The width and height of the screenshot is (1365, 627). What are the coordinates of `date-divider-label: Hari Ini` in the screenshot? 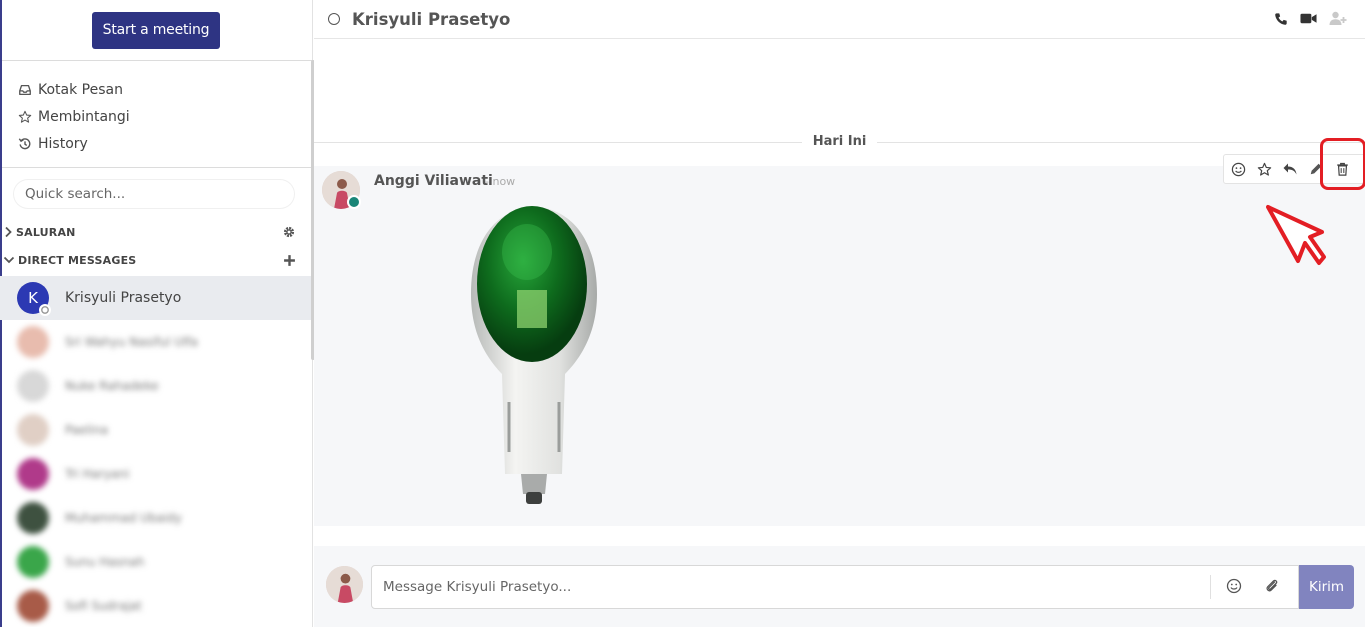 It's located at (839, 141).